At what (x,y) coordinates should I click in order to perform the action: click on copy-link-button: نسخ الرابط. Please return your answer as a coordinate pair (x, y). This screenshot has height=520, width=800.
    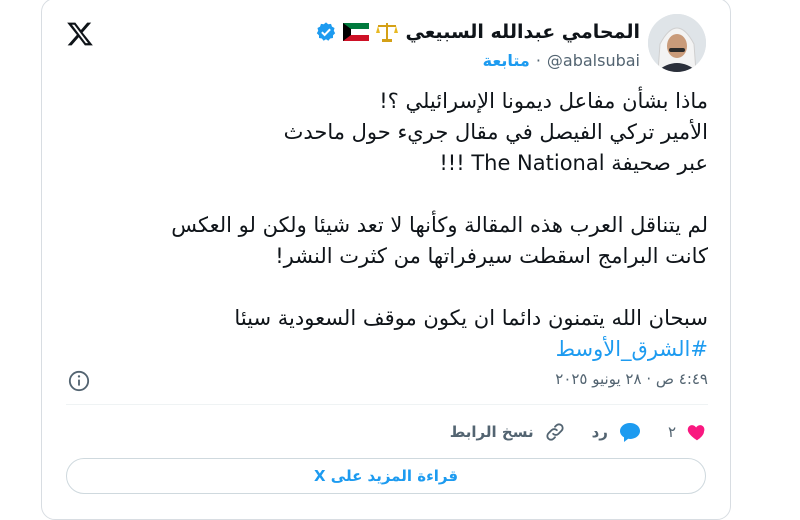
    Looking at the image, I should click on (508, 432).